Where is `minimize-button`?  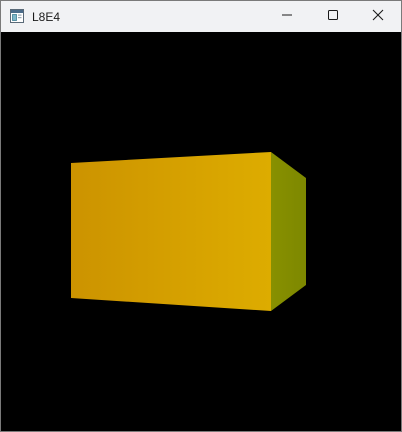
minimize-button is located at coordinates (287, 16).